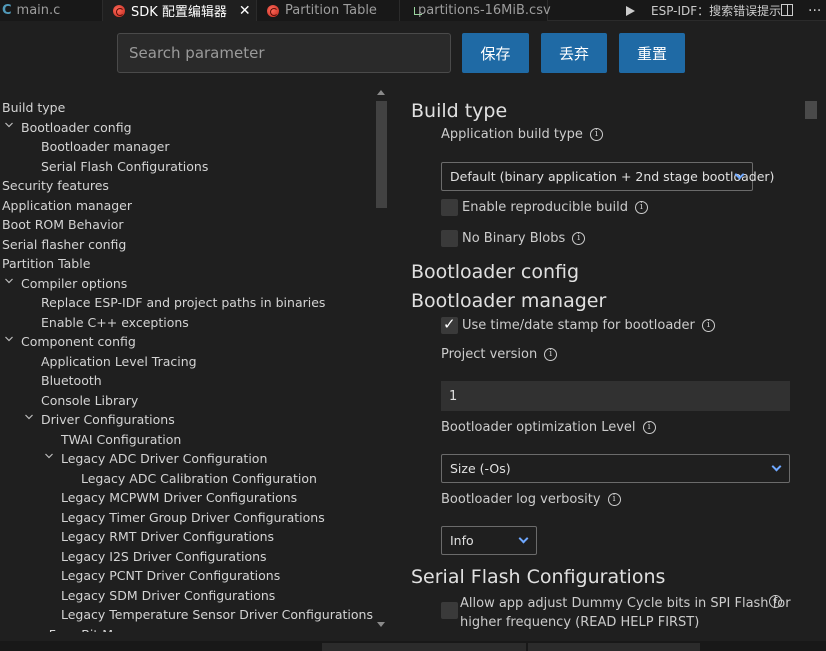 This screenshot has height=651, width=826. Describe the element at coordinates (63, 224) in the screenshot. I see `tree-item-label: Boot ROM Behavior` at that location.